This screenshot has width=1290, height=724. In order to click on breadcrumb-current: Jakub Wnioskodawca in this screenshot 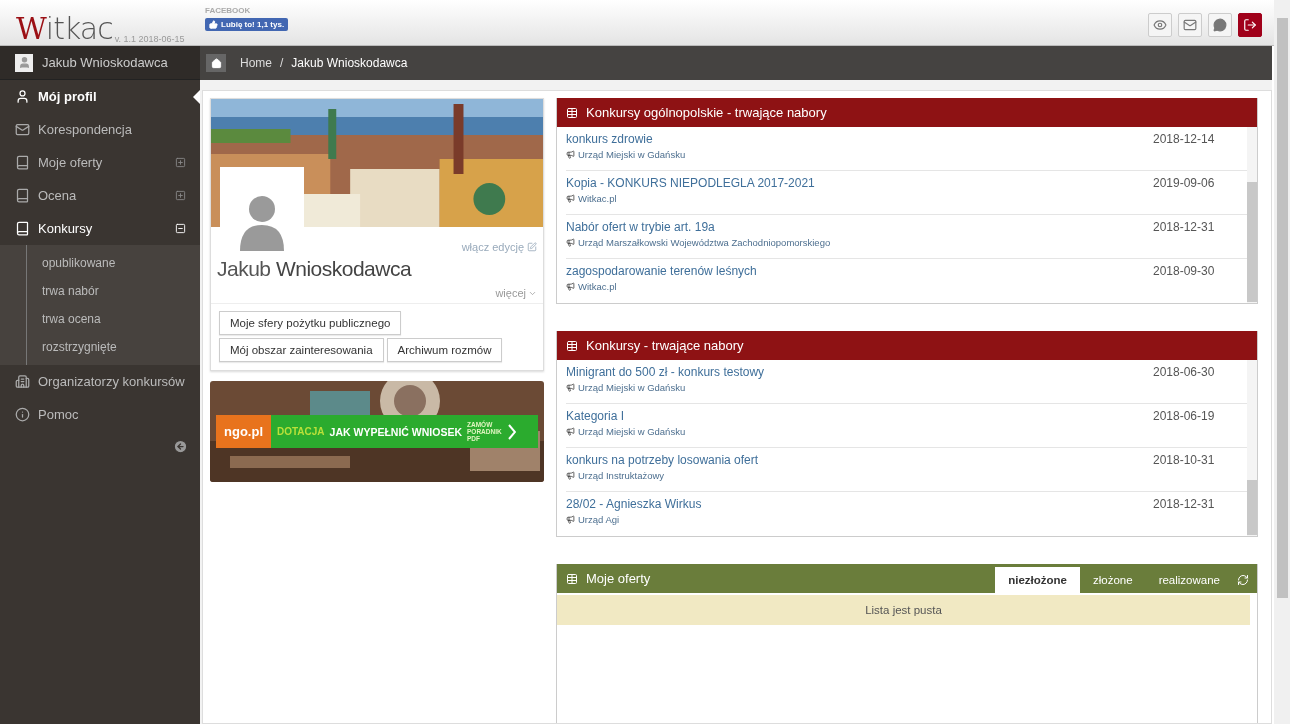, I will do `click(349, 63)`.